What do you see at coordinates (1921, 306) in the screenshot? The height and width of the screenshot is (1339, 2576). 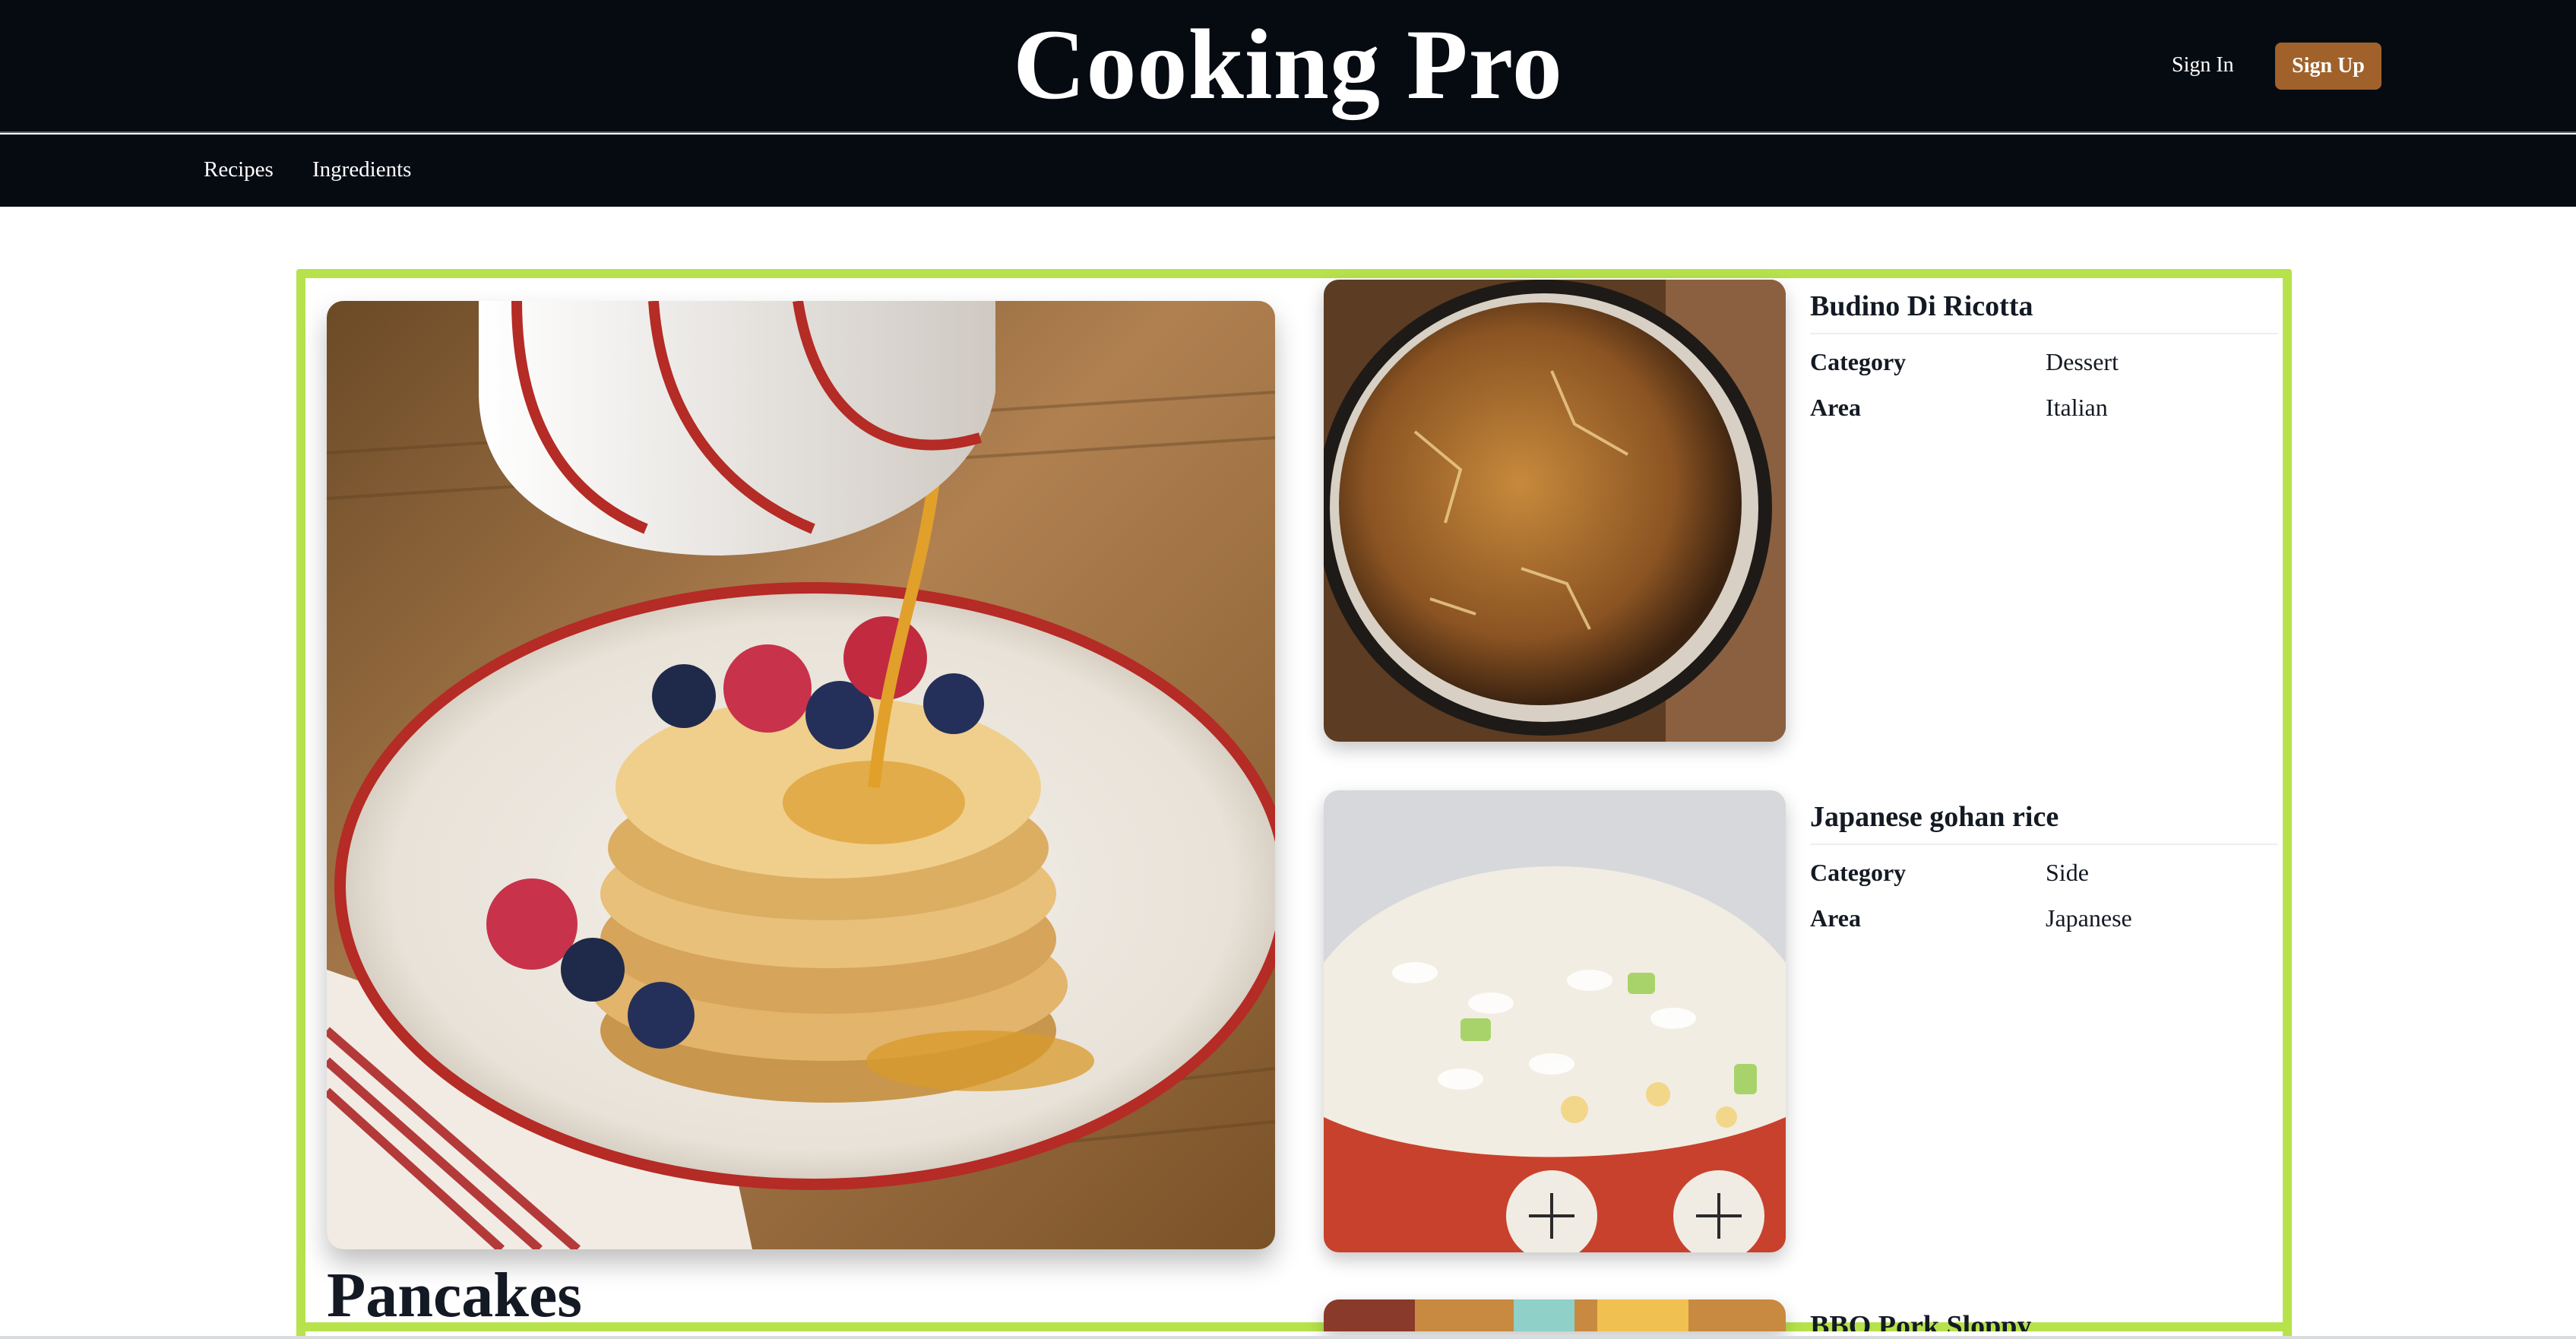 I see `recipe-card-title: Budino Di Ricotta` at bounding box center [1921, 306].